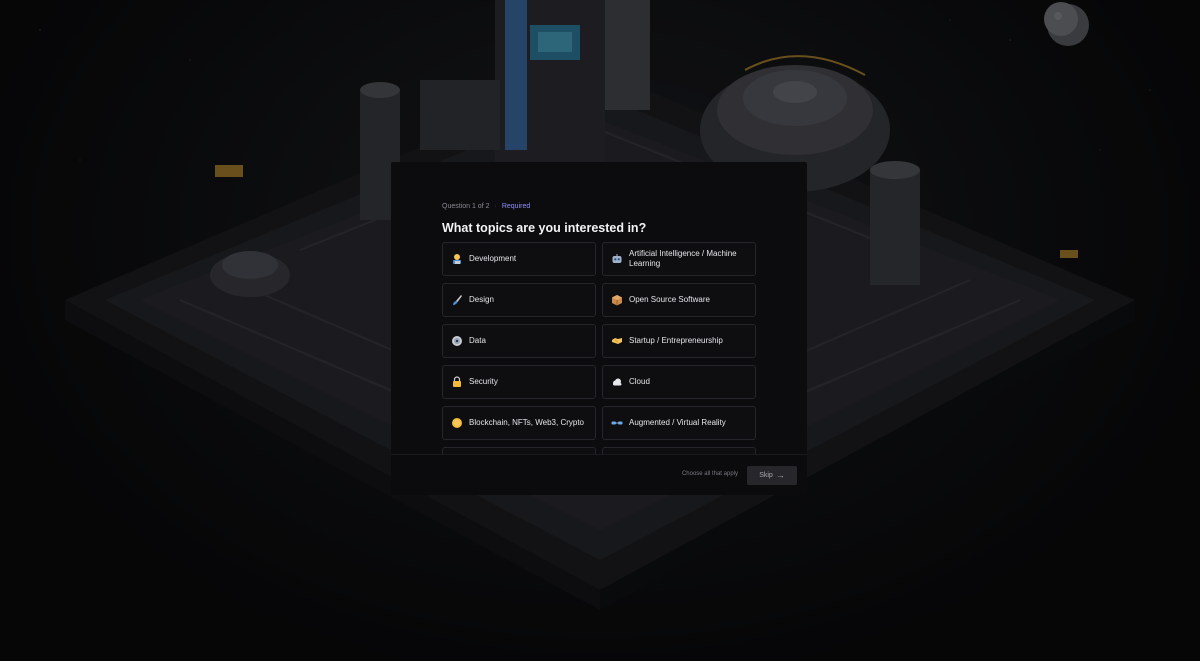 This screenshot has width=1200, height=661. I want to click on coin-icon, so click(457, 423).